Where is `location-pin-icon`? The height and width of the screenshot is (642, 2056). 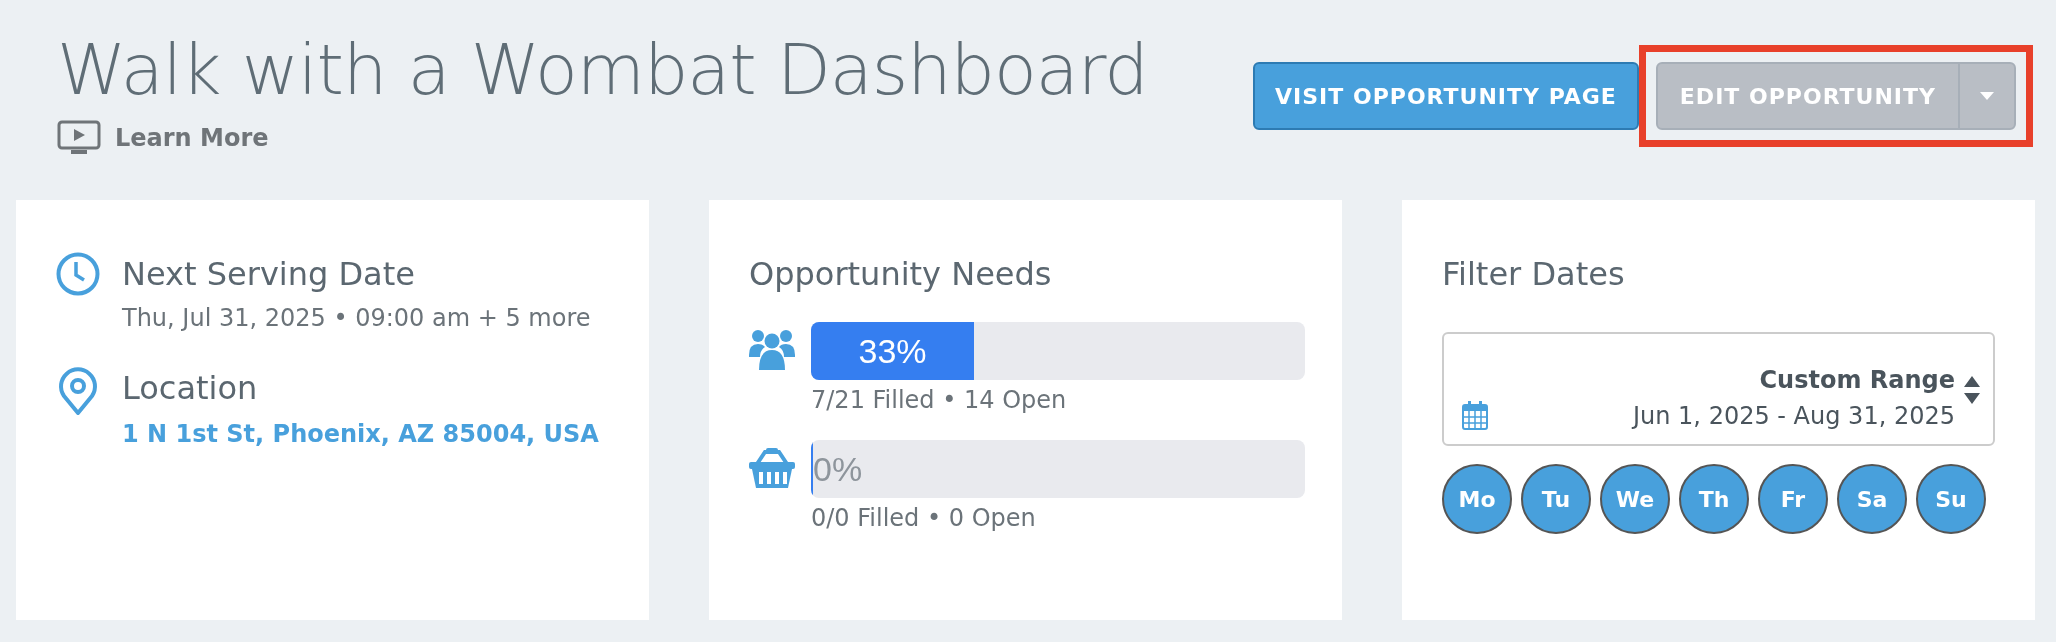
location-pin-icon is located at coordinates (78, 391).